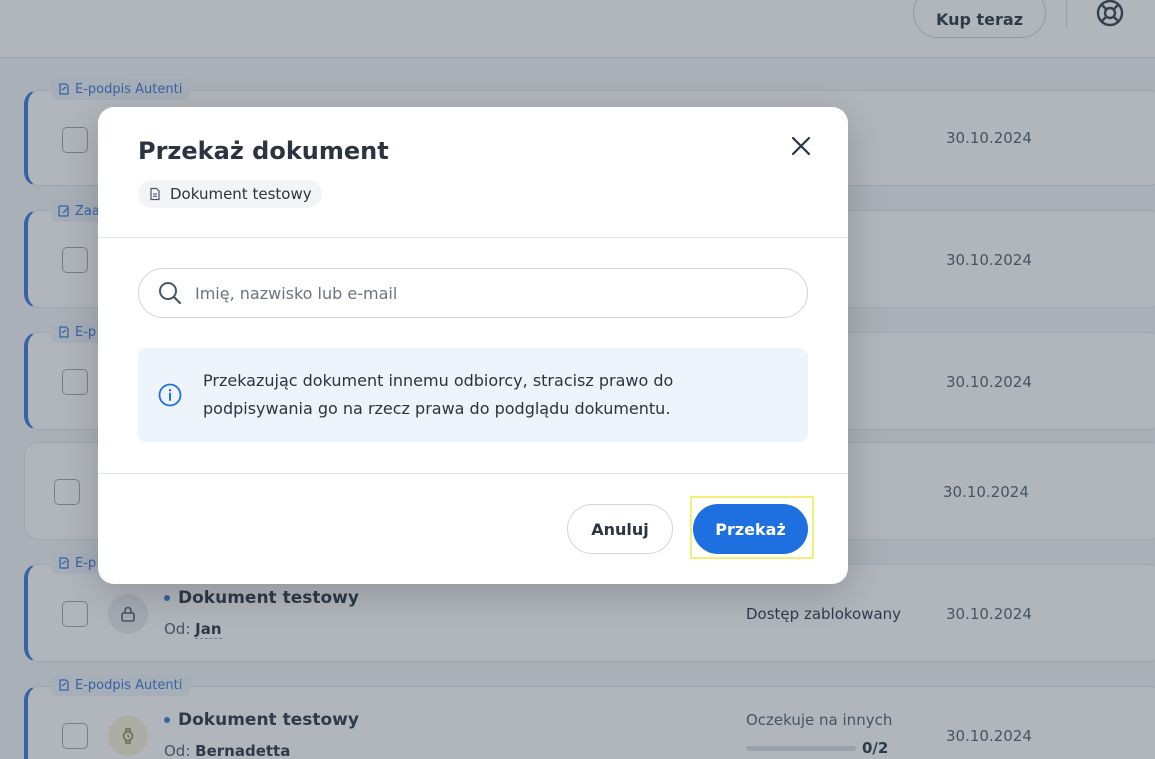 The height and width of the screenshot is (759, 1155). I want to click on document-icon, so click(155, 194).